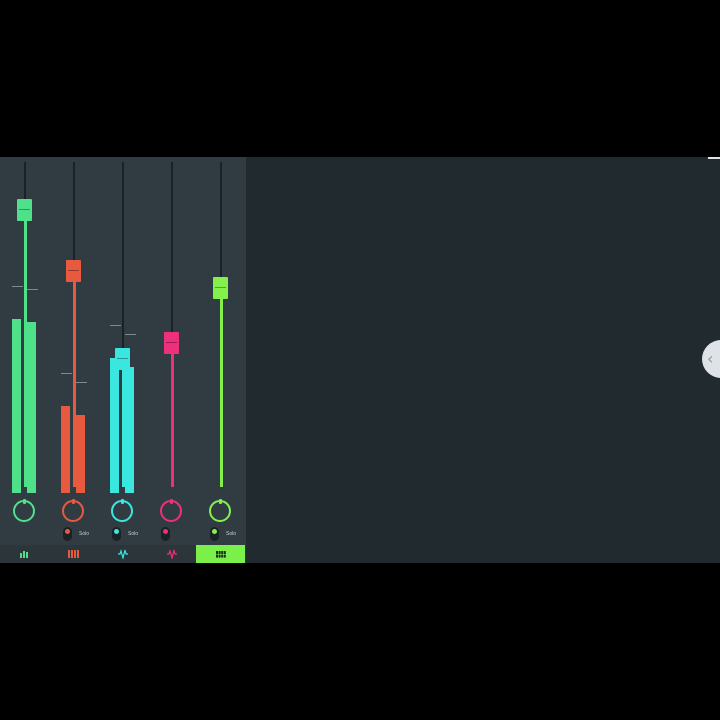  I want to click on tab-grid, so click(220, 554).